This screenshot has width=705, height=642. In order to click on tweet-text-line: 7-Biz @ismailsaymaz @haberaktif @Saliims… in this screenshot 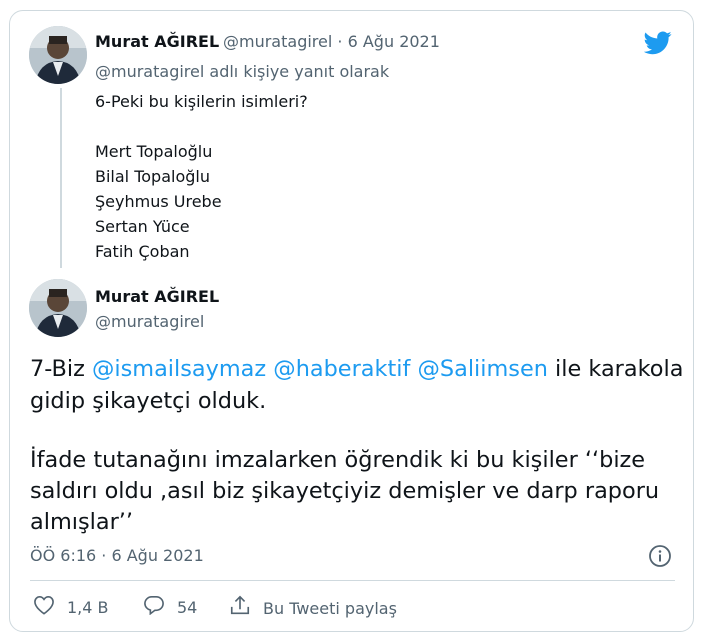, I will do `click(356, 369)`.